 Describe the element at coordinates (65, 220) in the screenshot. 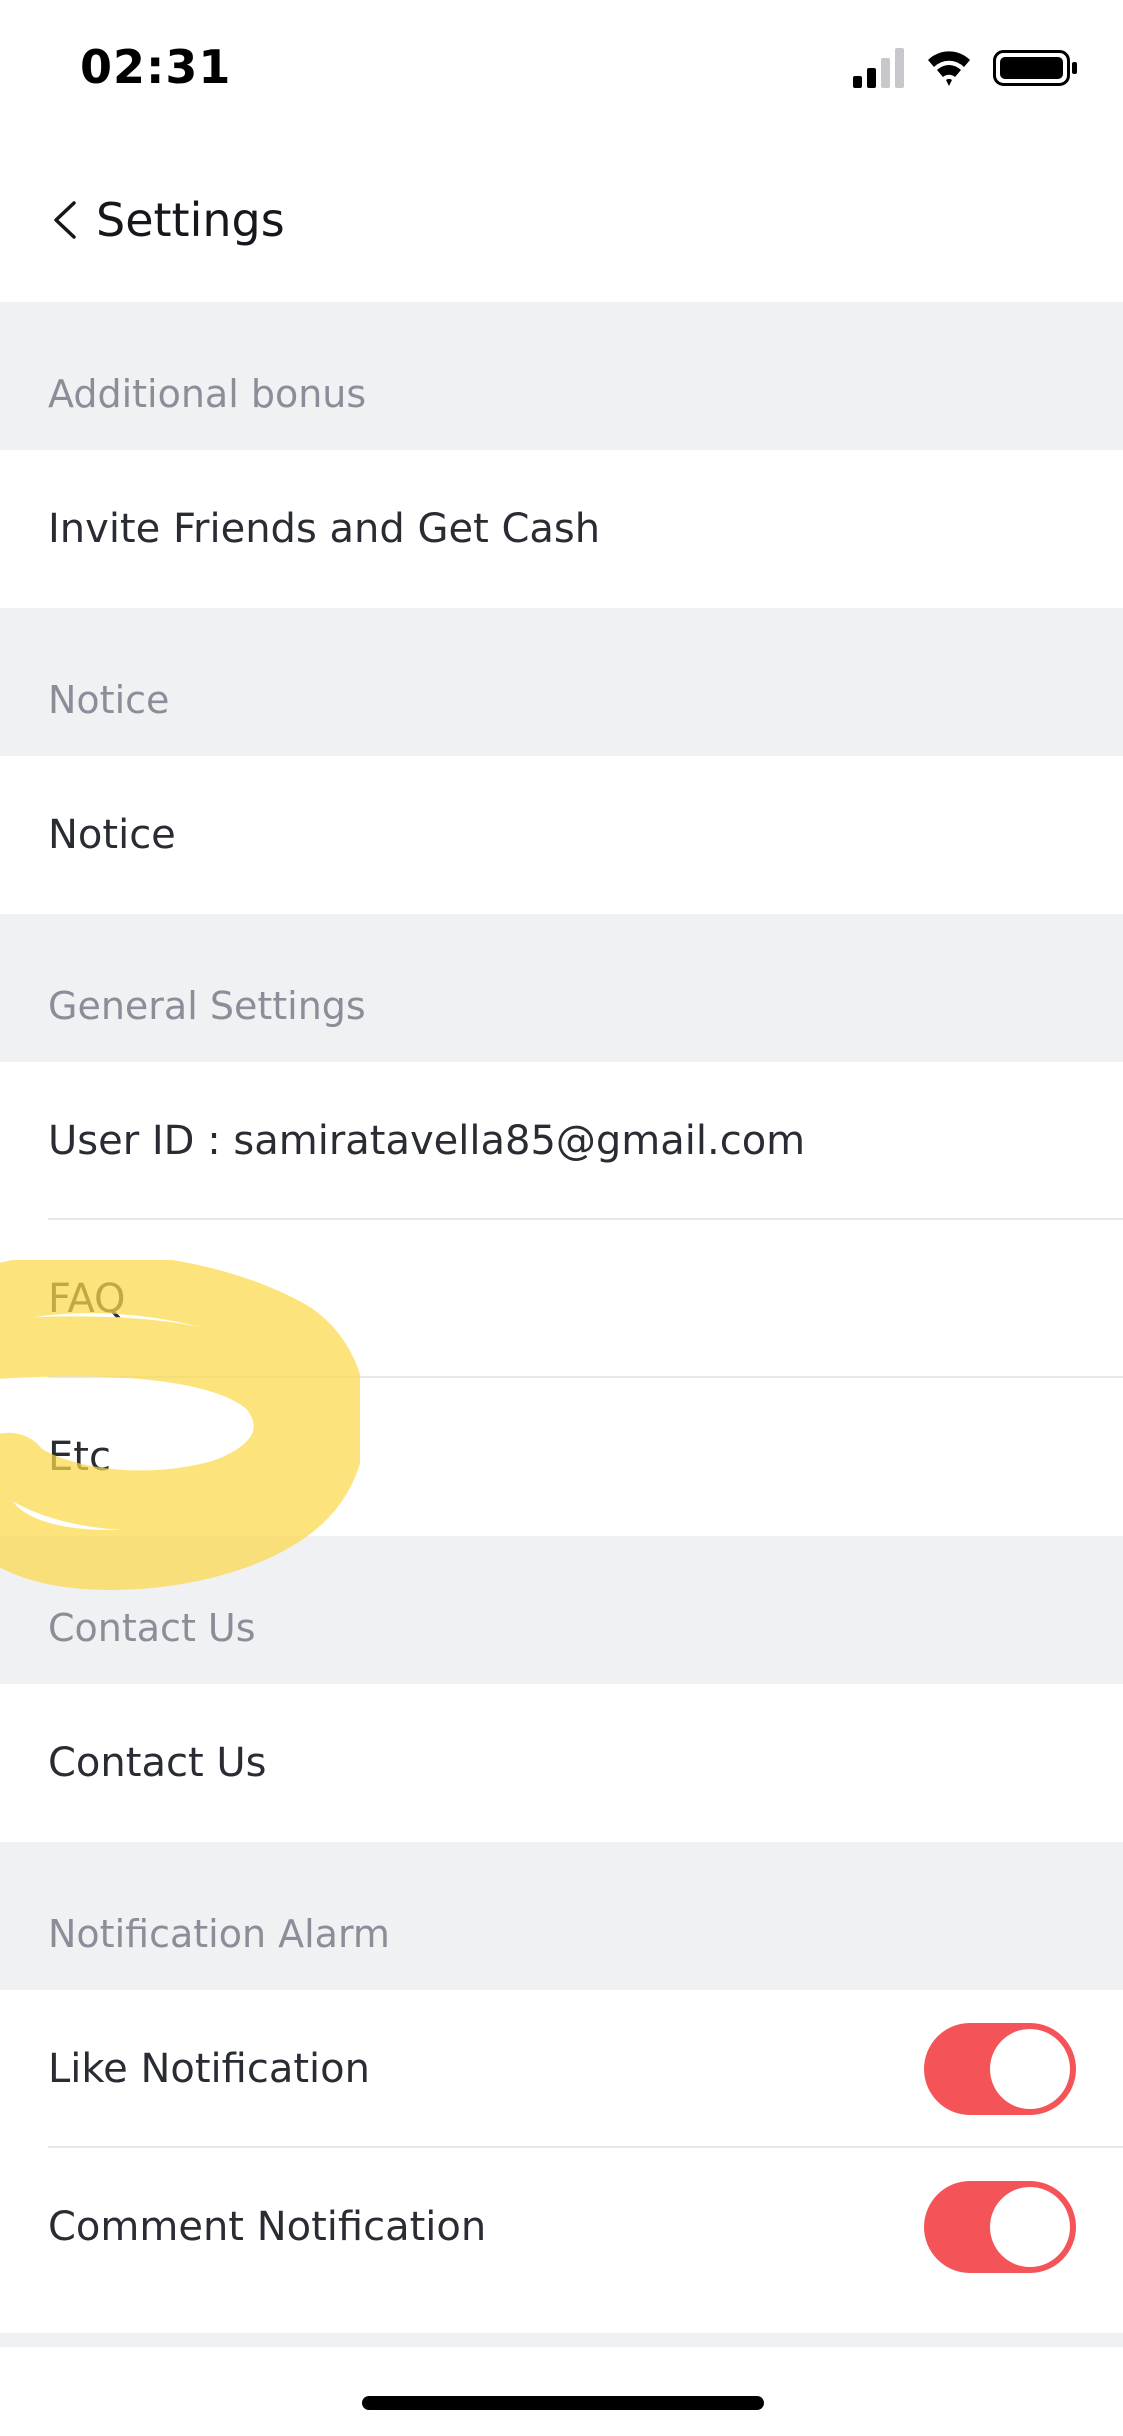

I see `chevron-left-icon` at that location.